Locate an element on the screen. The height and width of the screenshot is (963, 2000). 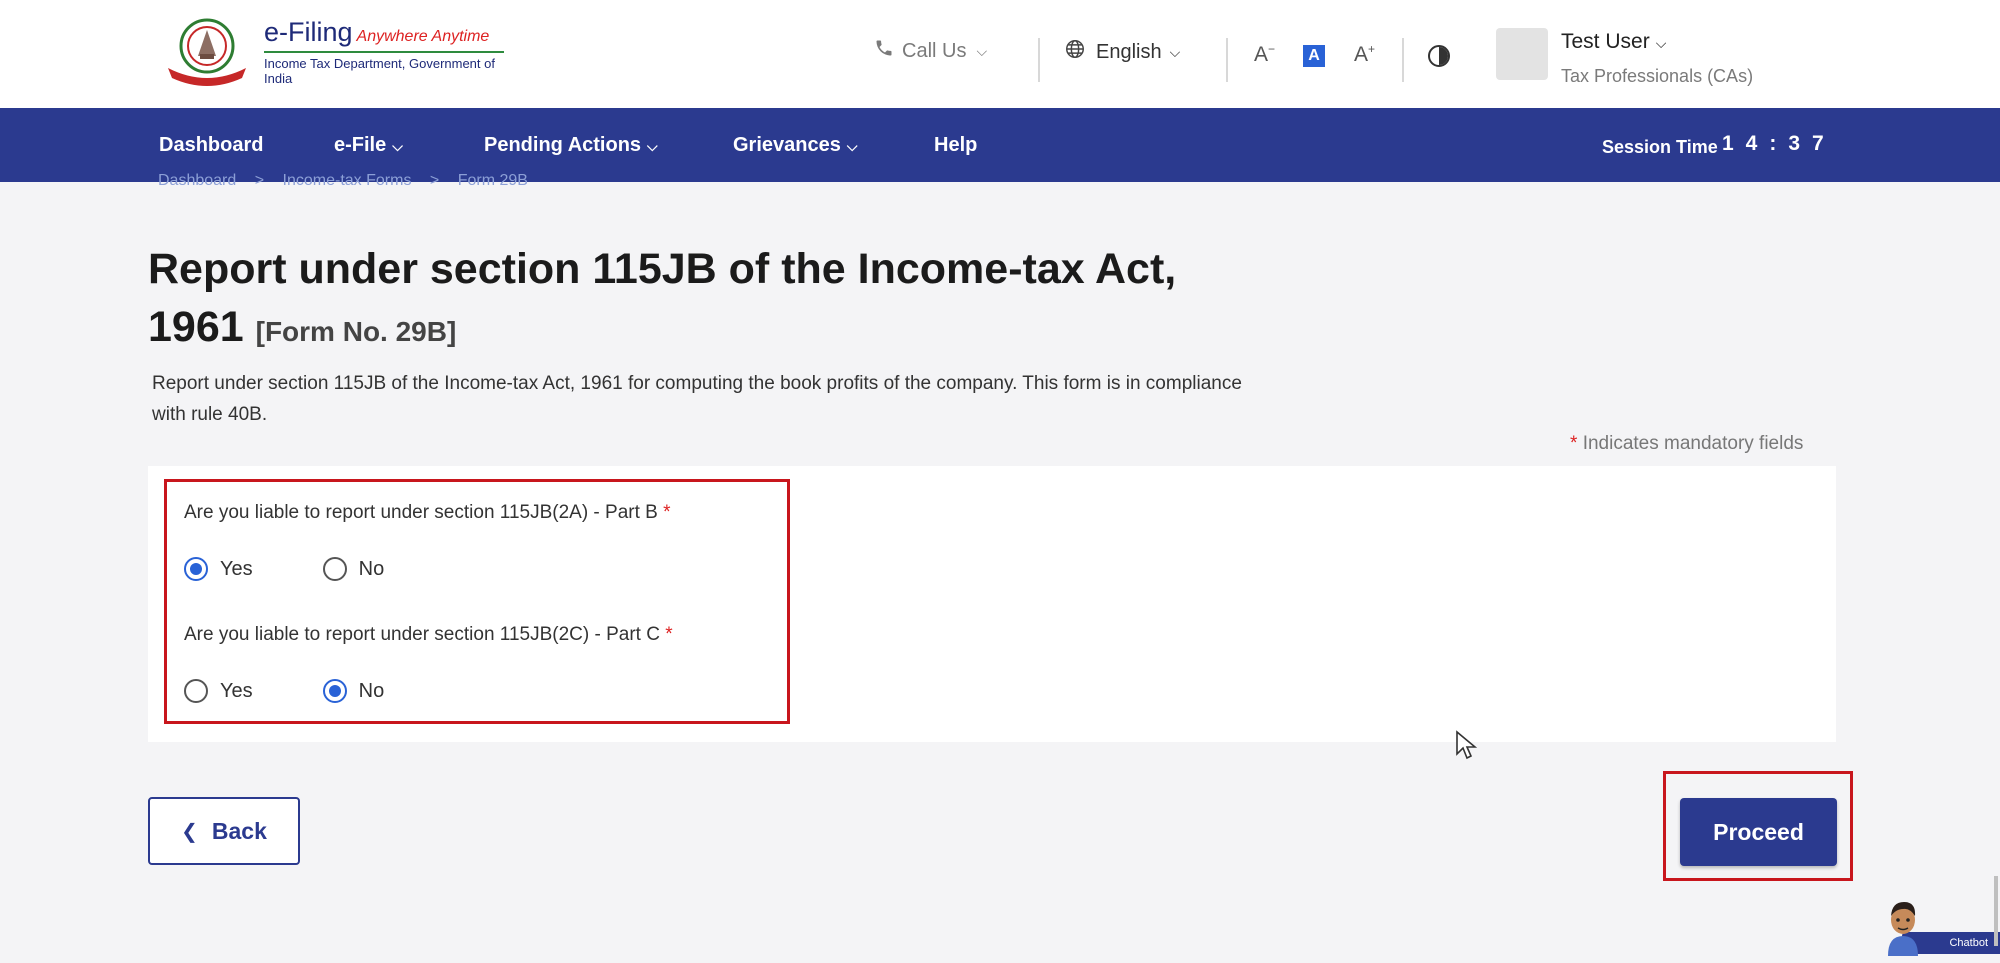
proceed-button: Proceed is located at coordinates (1758, 832).